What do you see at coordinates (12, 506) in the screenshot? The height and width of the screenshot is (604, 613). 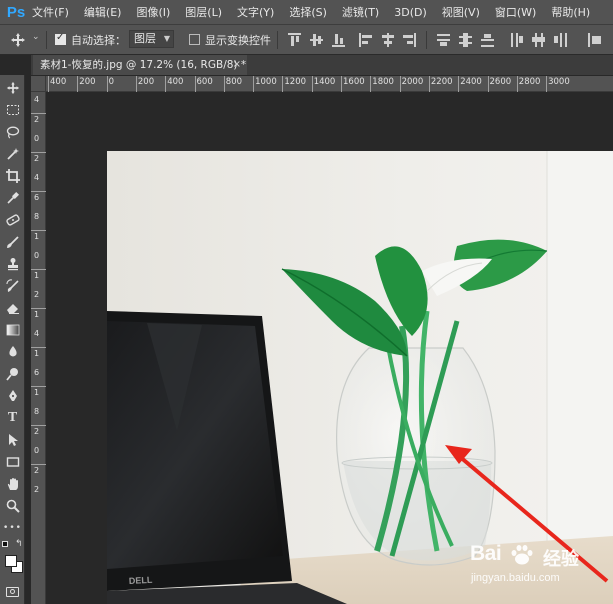 I see `zoom-tool-icon` at bounding box center [12, 506].